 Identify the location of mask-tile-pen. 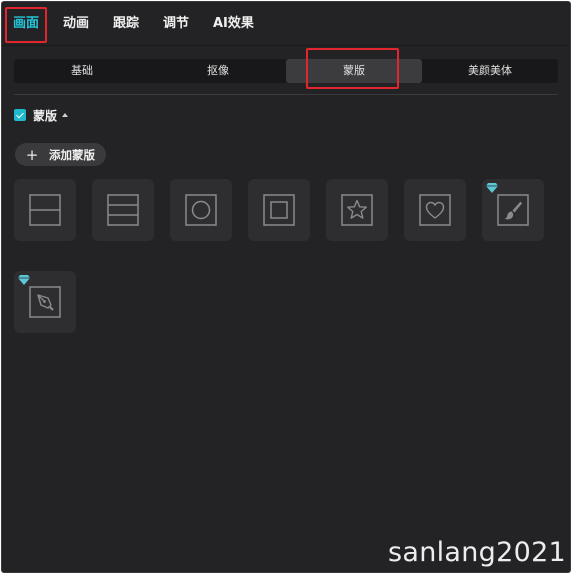
(45, 302).